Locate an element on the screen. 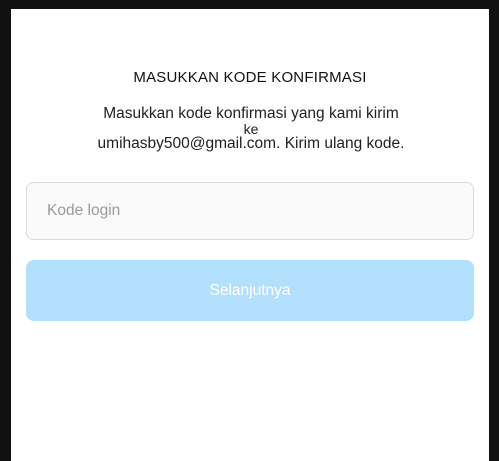  message-line-3: umihasby500@gmail.com. Kirim ulang kode. is located at coordinates (251, 144).